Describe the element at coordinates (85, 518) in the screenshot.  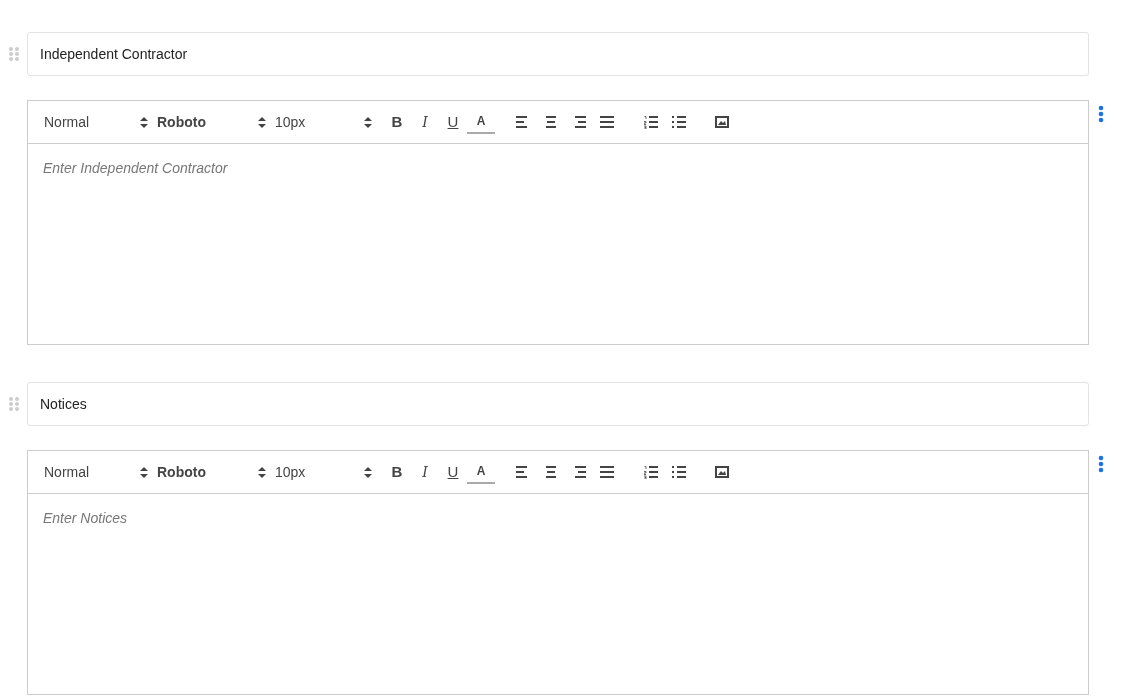
I see `placeholder-text: Enter Notices` at that location.